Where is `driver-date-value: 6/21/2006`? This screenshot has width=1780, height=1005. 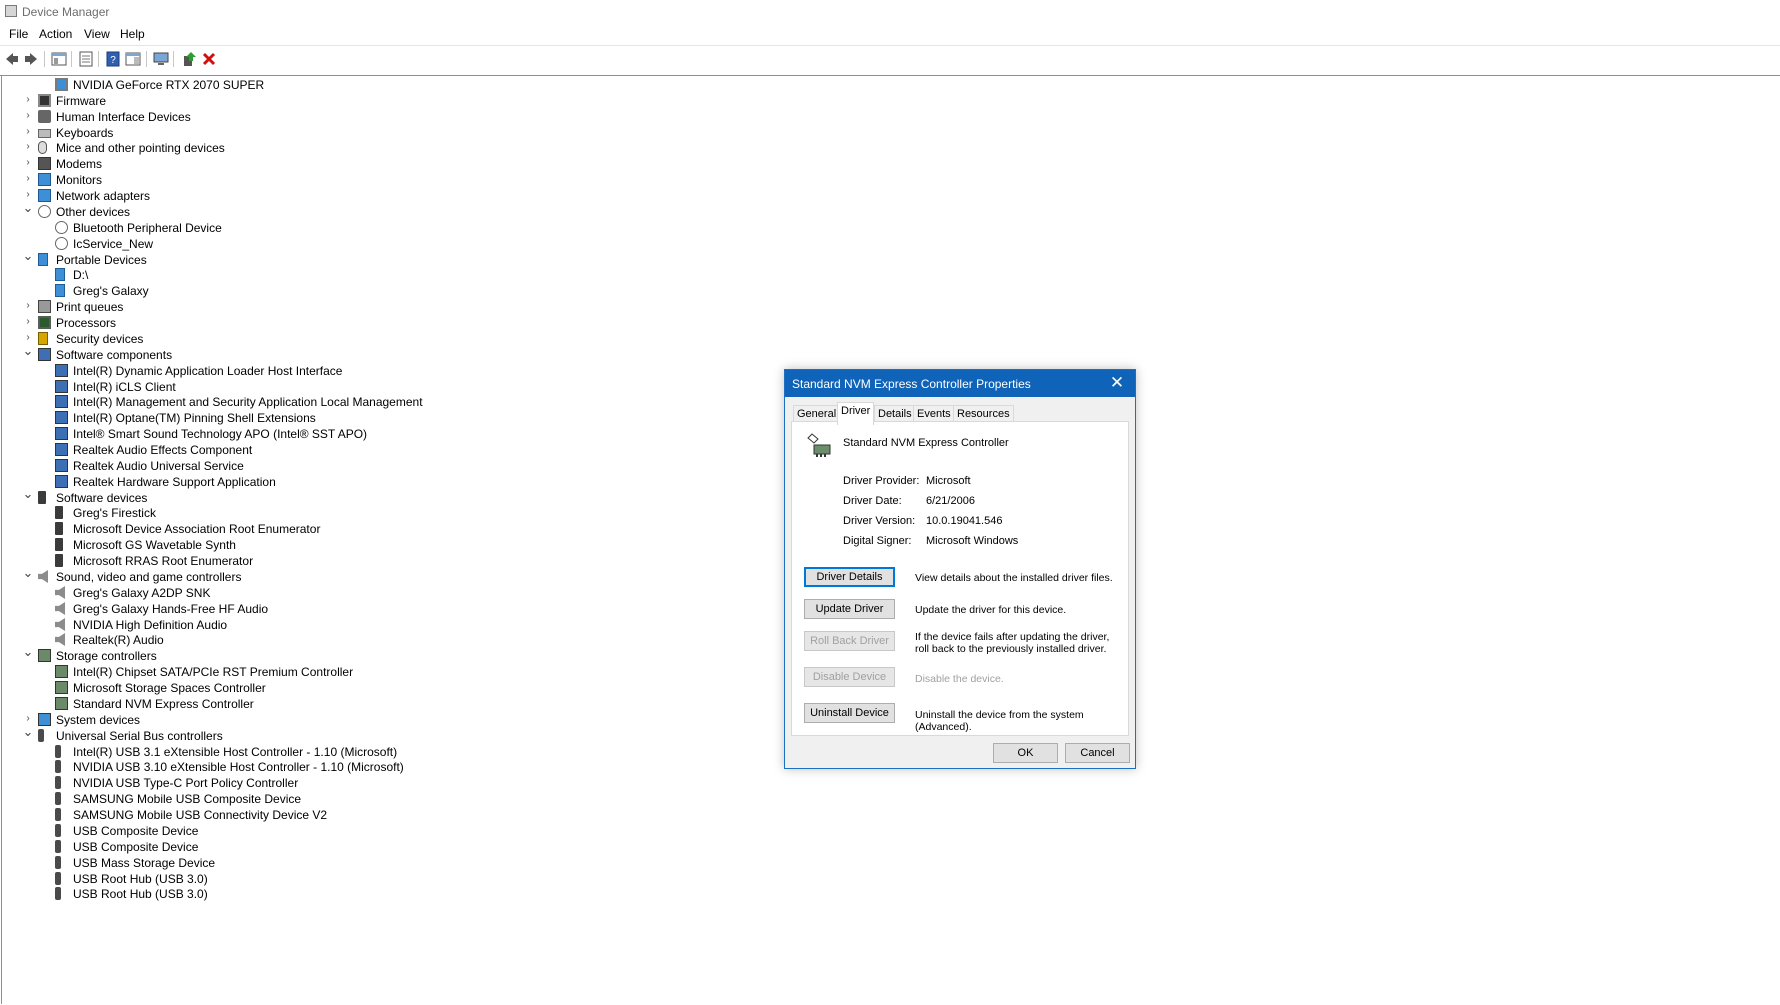
driver-date-value: 6/21/2006 is located at coordinates (950, 501).